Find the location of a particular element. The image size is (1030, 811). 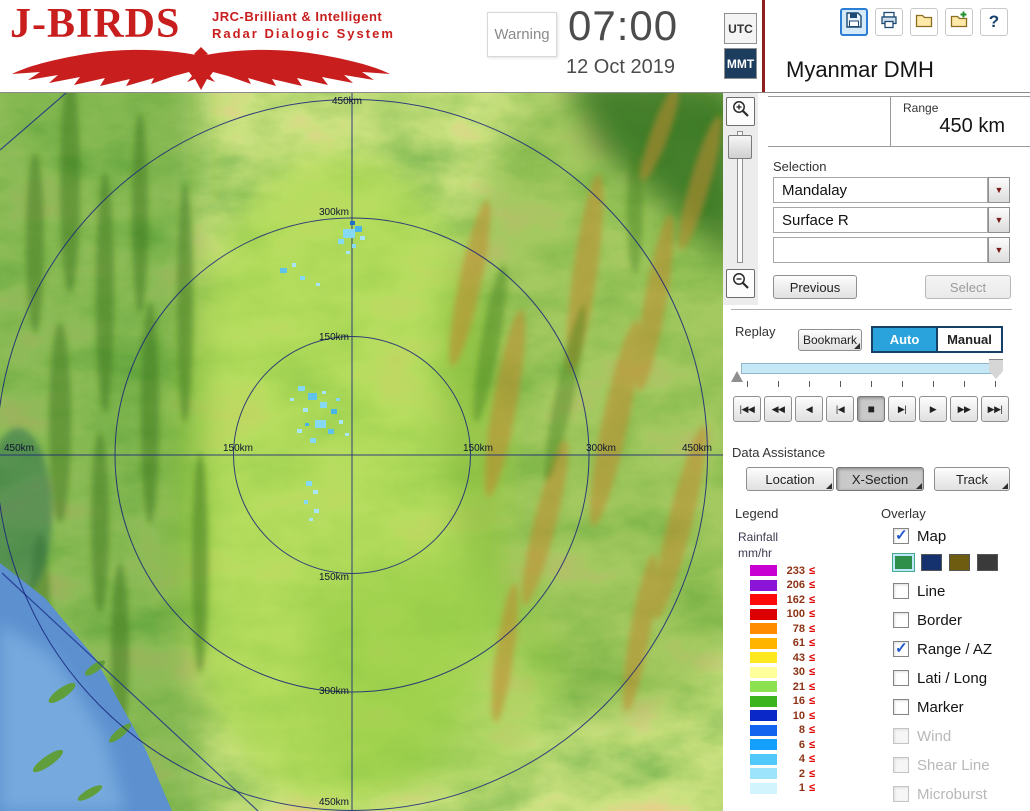

microburst-checkbox is located at coordinates (901, 794).